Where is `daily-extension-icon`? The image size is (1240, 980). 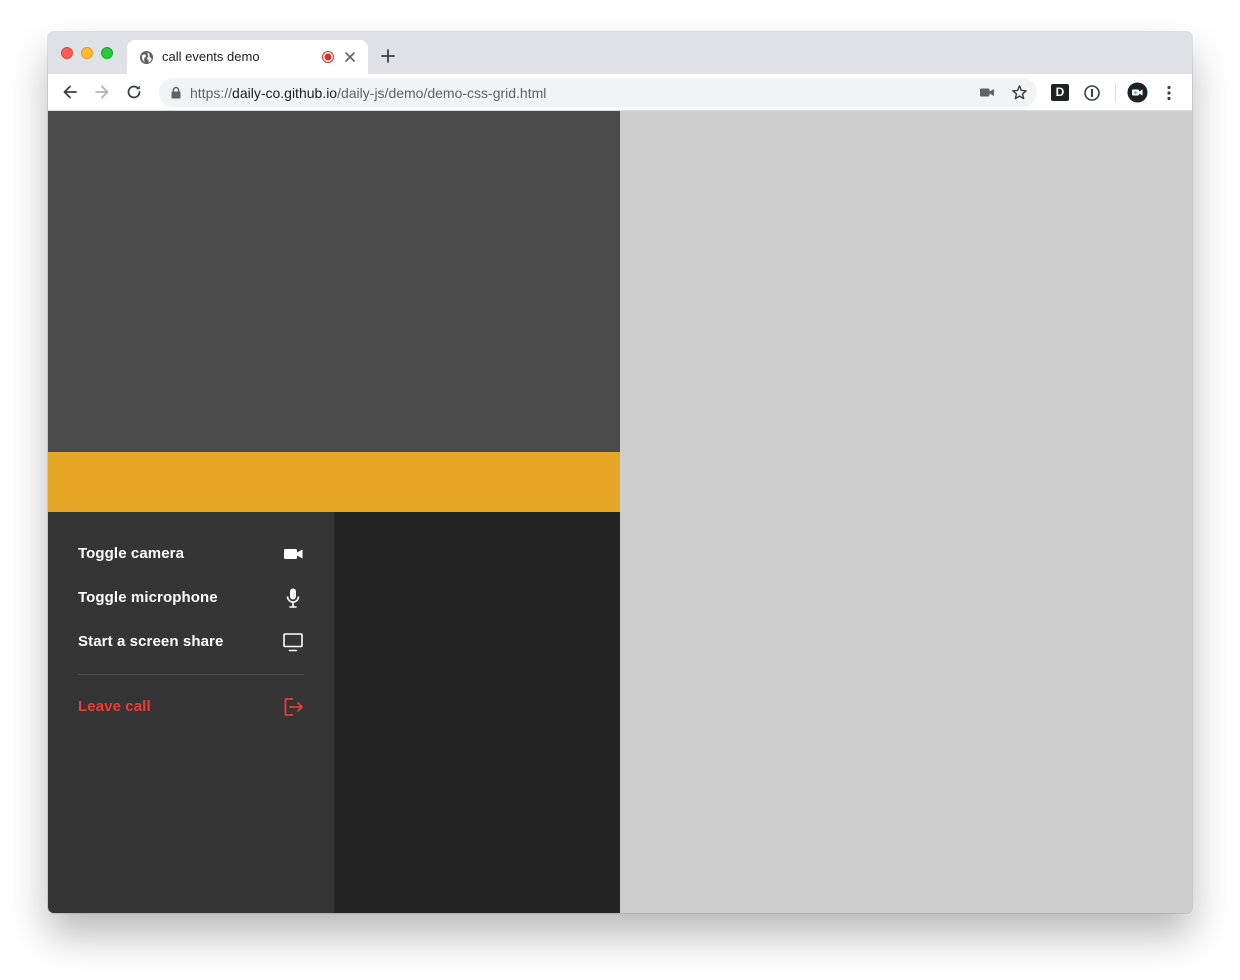
daily-extension-icon is located at coordinates (1137, 92).